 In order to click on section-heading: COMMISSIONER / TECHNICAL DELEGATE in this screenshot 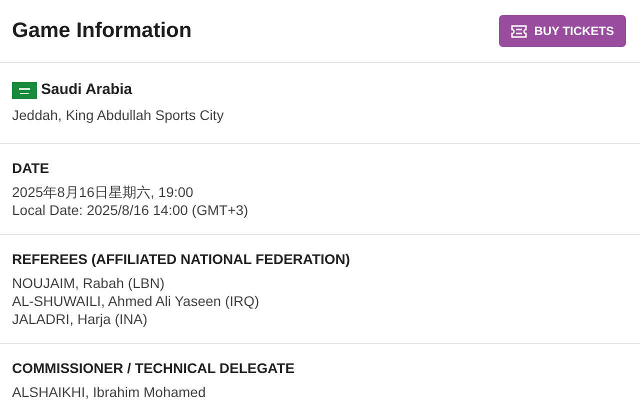, I will do `click(154, 368)`.